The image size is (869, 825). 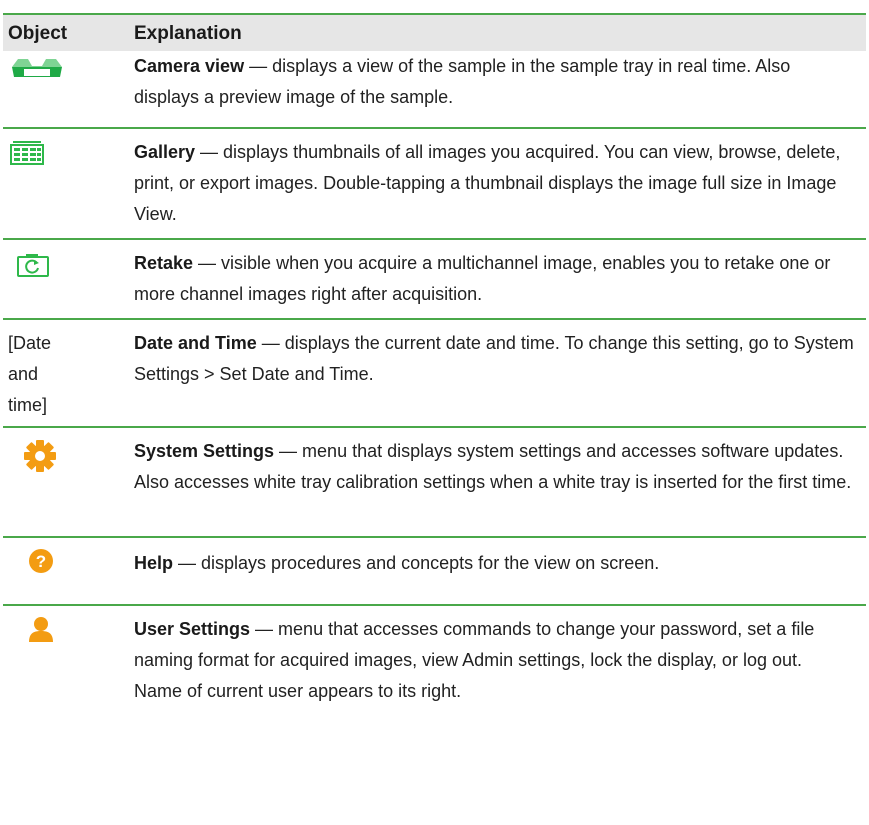 What do you see at coordinates (27, 153) in the screenshot?
I see `gallery-icon` at bounding box center [27, 153].